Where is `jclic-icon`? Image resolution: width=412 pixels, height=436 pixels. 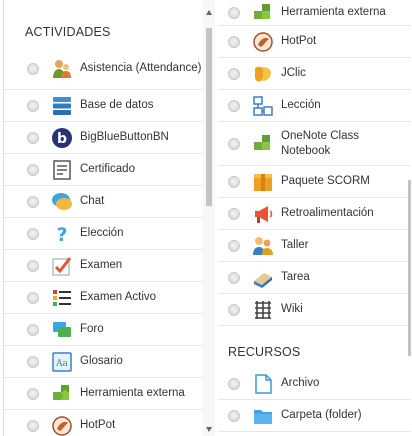 jclic-icon is located at coordinates (263, 74).